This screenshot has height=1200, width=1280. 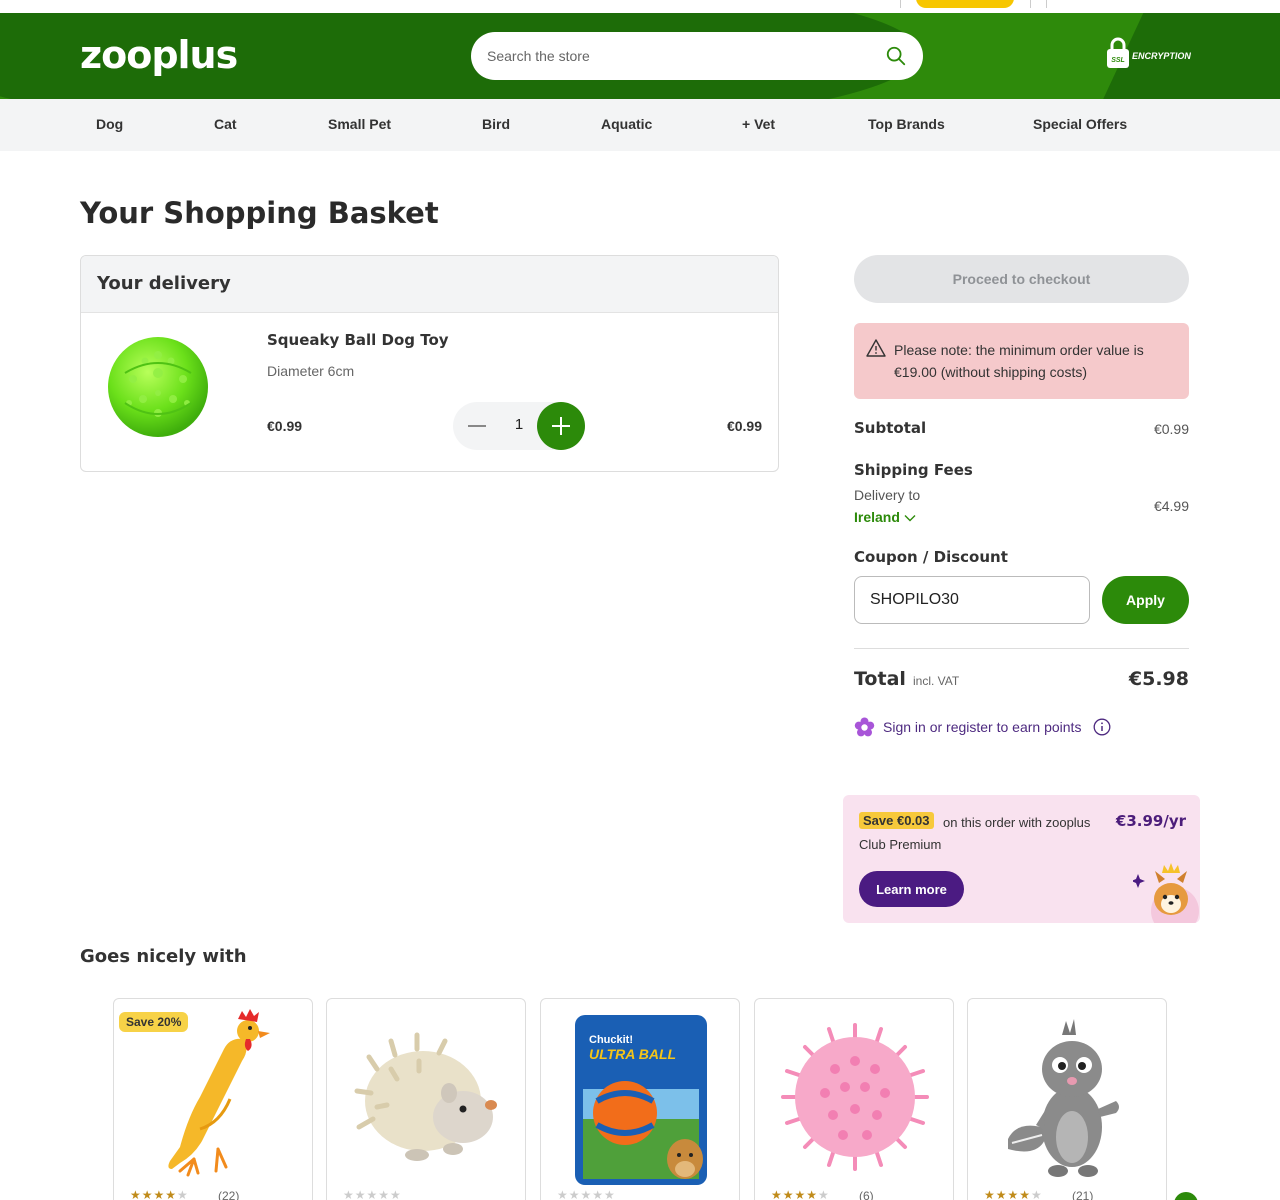 What do you see at coordinates (982, 727) in the screenshot?
I see `earn-points-text: Sign in or register to earn points` at bounding box center [982, 727].